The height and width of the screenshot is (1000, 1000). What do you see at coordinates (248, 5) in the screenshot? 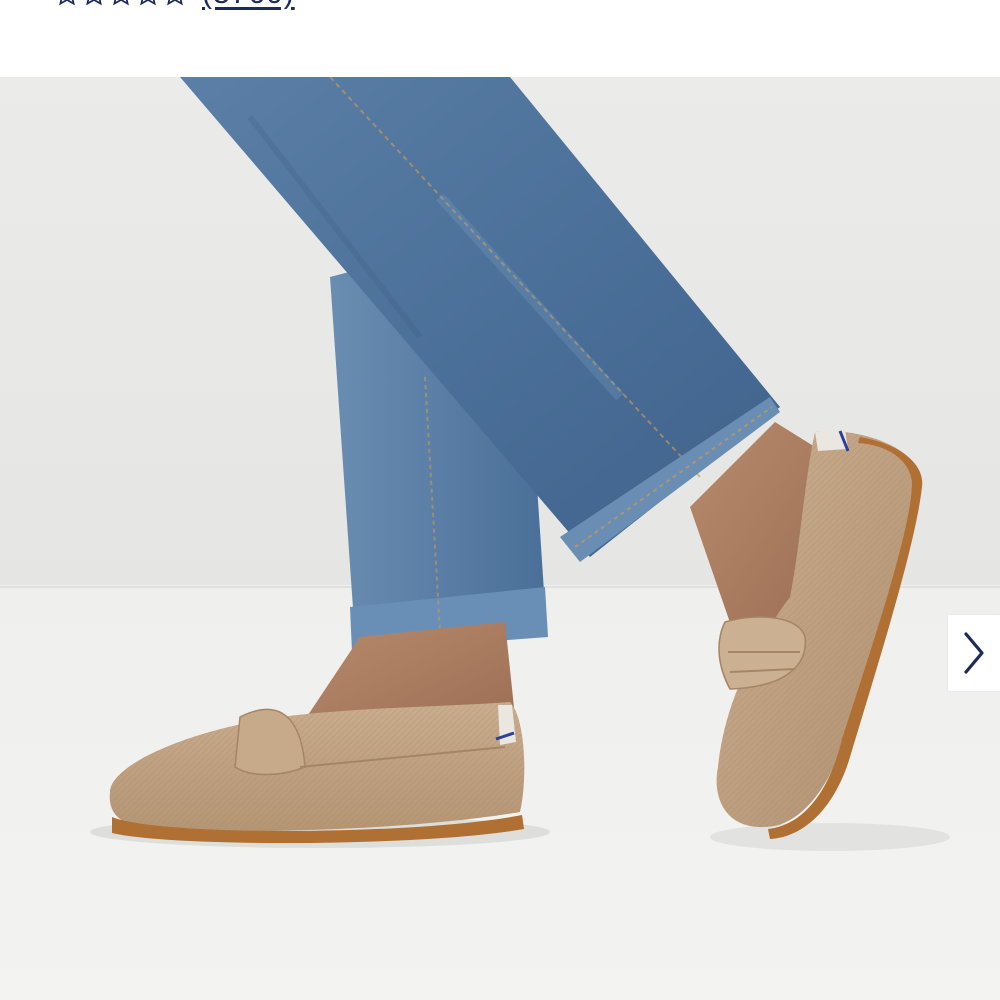
I see `review-count-link: (3760)` at bounding box center [248, 5].